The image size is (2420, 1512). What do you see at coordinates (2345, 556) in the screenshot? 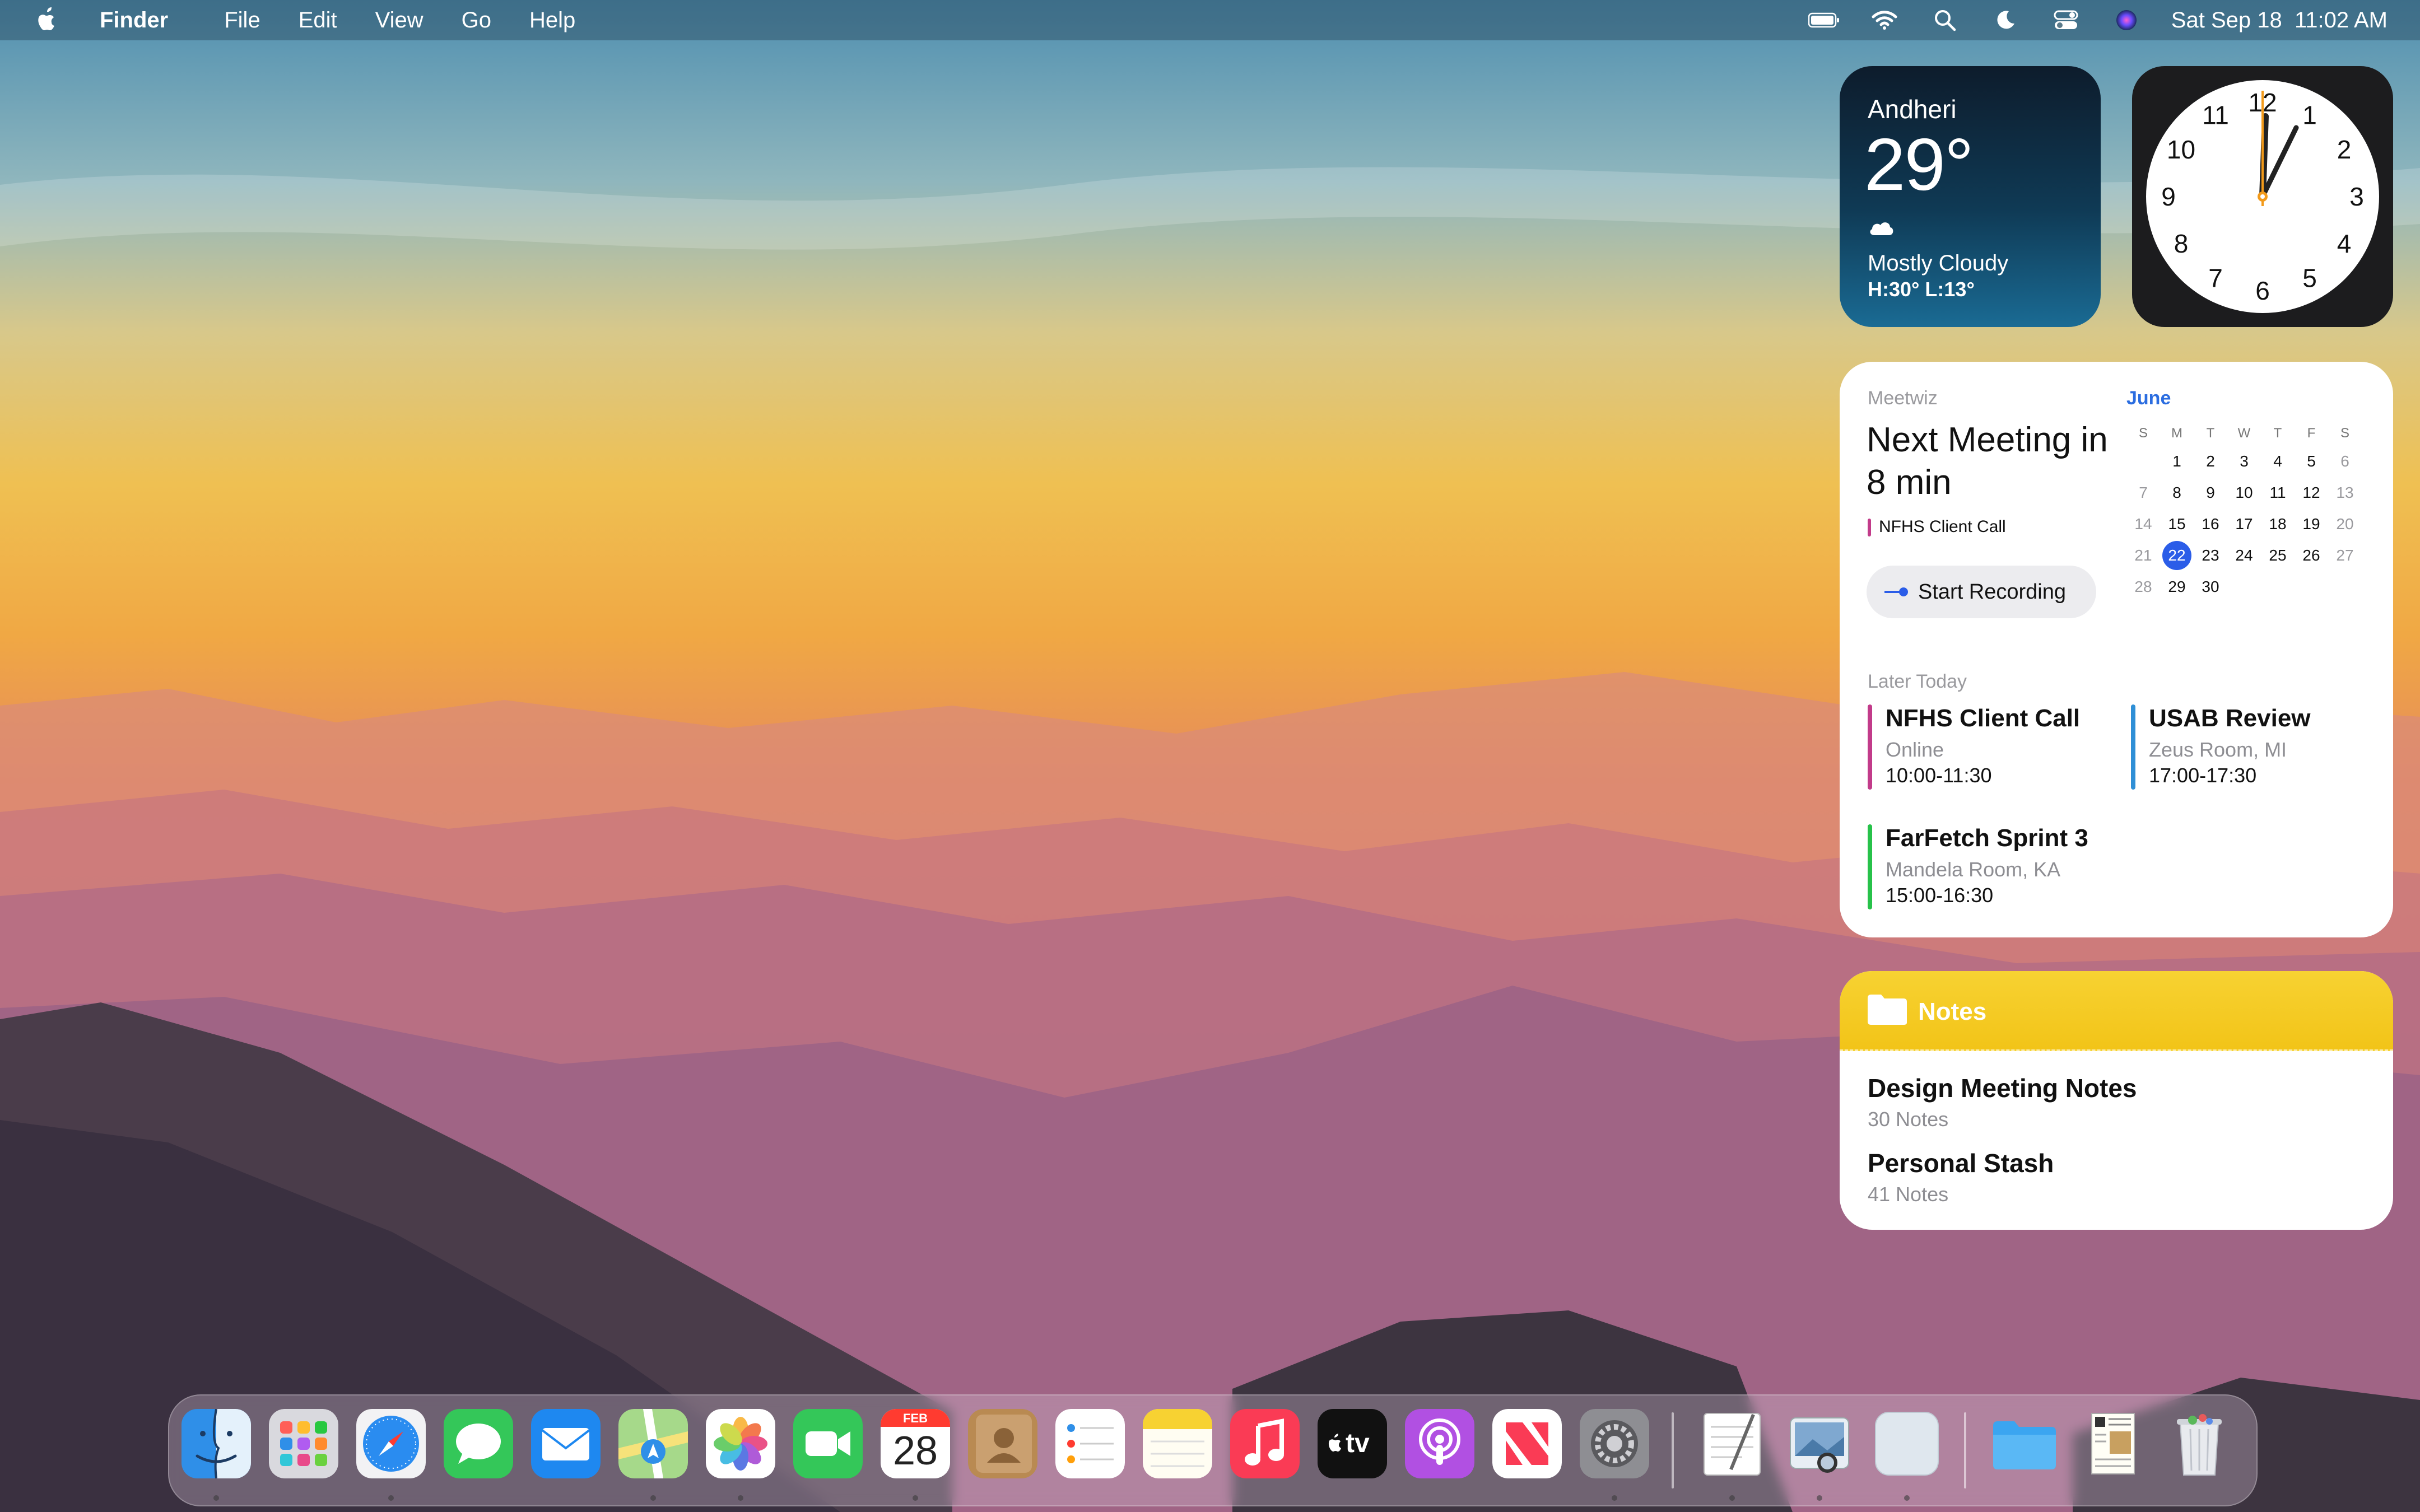
I see `calendar-day: 27` at bounding box center [2345, 556].